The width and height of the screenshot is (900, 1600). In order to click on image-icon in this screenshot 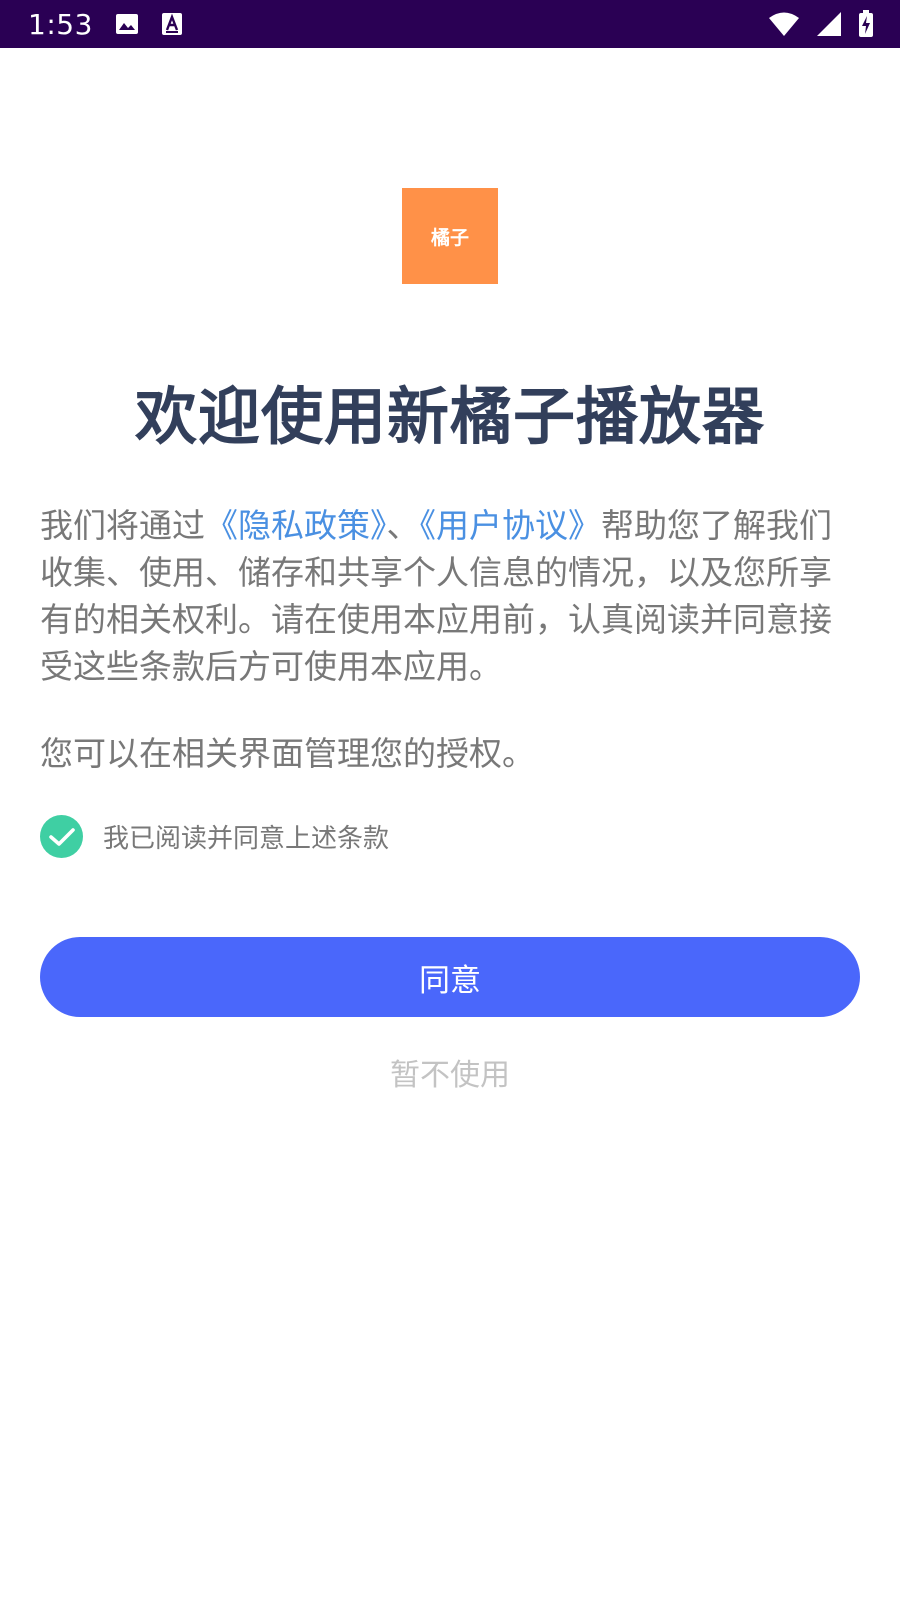, I will do `click(127, 24)`.